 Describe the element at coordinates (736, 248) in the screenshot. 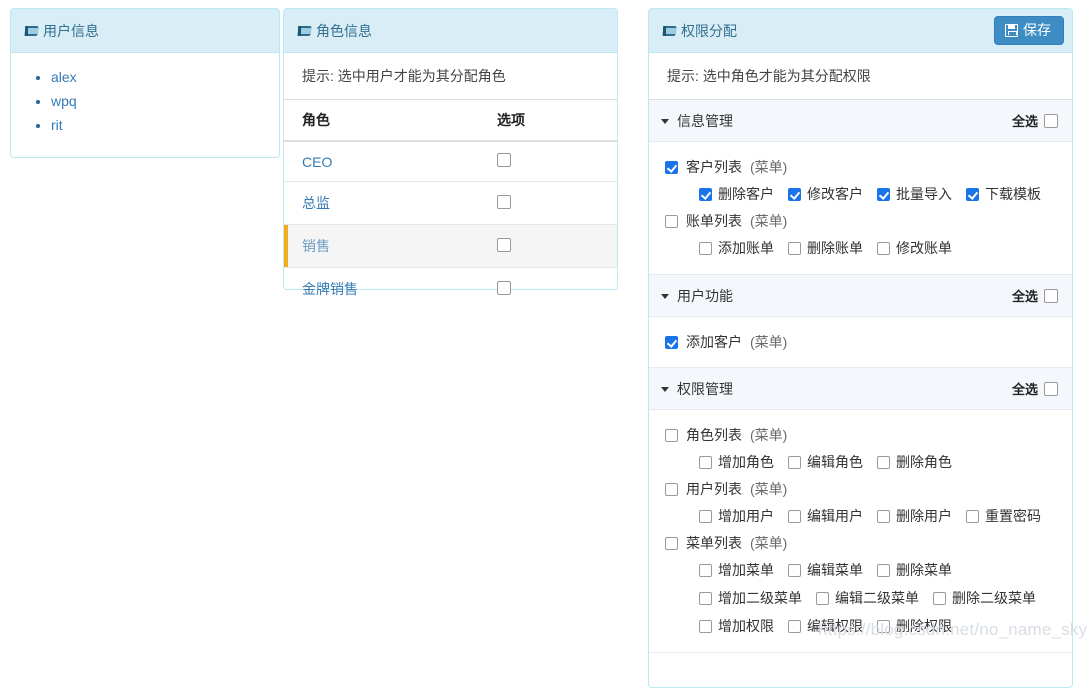

I see `permission-child: 添加账单` at that location.